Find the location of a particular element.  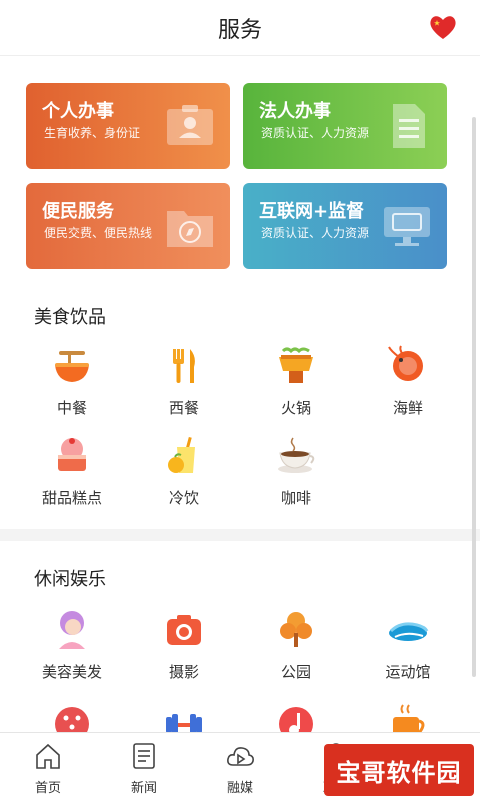

leisure-grid: 美容美发 摄影 公园 运动馆 is located at coordinates (240, 671).